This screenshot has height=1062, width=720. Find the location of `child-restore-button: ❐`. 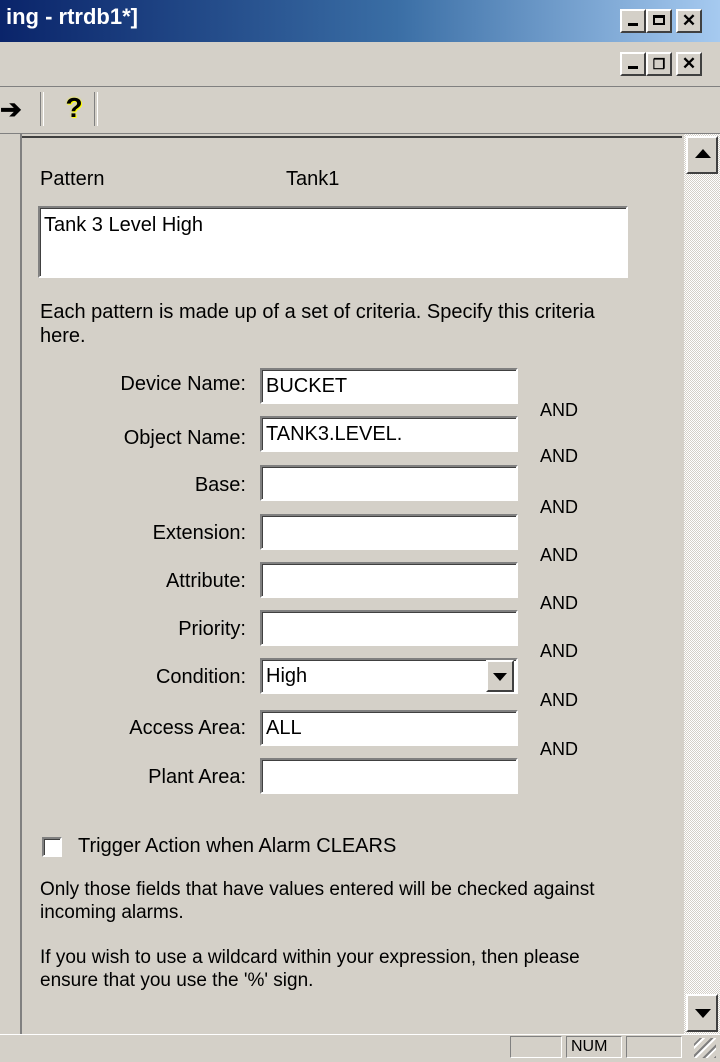

child-restore-button: ❐ is located at coordinates (659, 64).